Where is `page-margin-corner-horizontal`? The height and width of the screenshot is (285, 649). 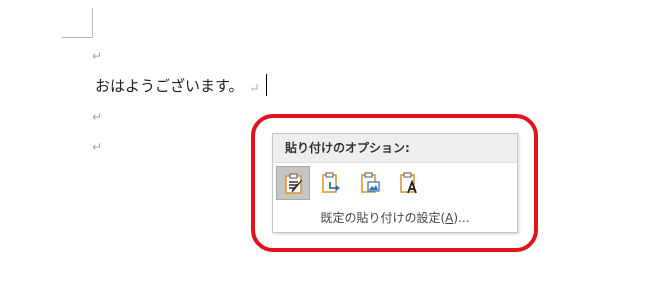 page-margin-corner-horizontal is located at coordinates (77, 37).